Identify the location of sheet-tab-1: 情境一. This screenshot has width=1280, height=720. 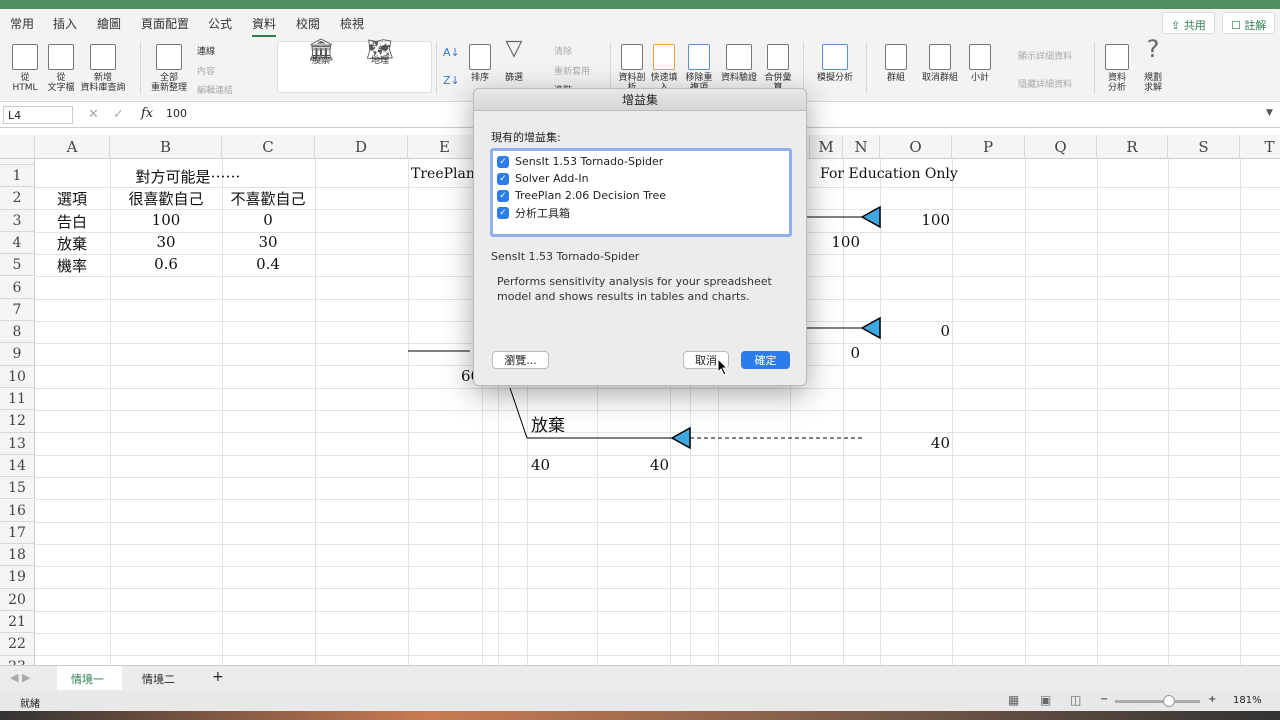
(89, 678).